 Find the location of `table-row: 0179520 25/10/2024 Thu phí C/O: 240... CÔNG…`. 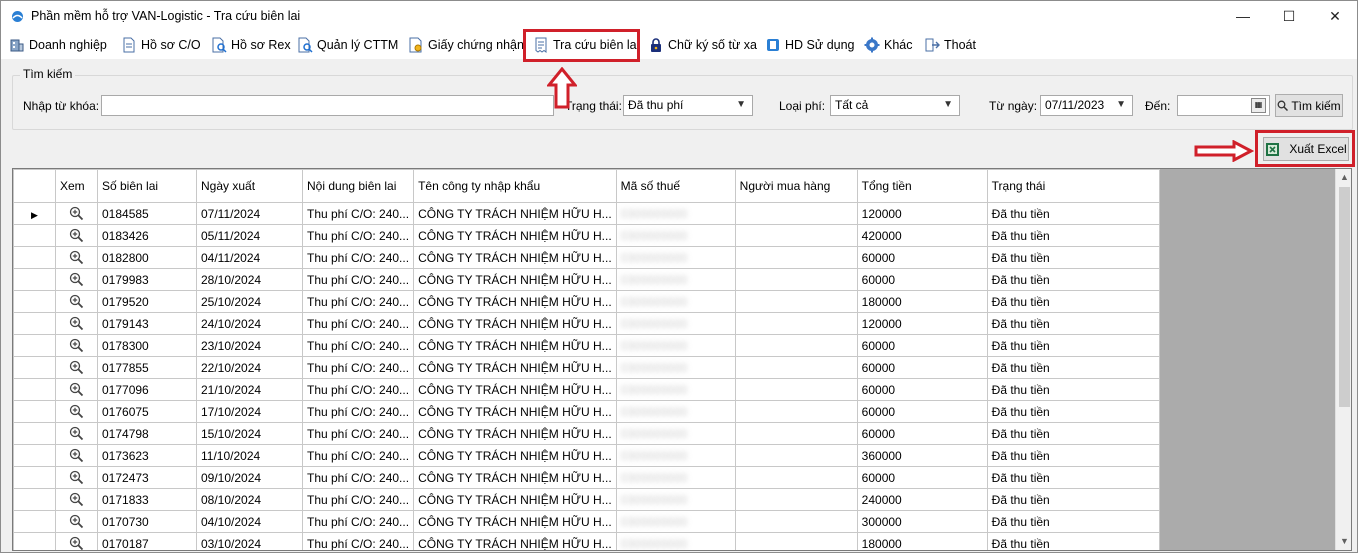

table-row: 0179520 25/10/2024 Thu phí C/O: 240... CÔNG… is located at coordinates (586, 301).